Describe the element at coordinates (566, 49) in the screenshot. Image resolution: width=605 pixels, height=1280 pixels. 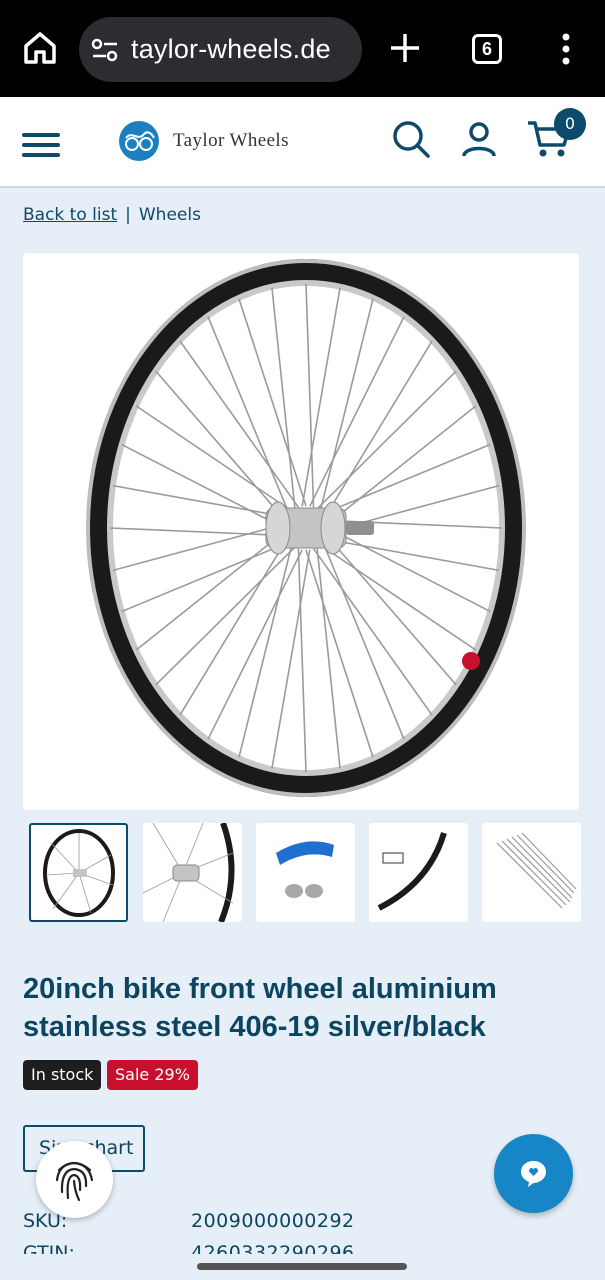
I see `more-options-icon` at that location.